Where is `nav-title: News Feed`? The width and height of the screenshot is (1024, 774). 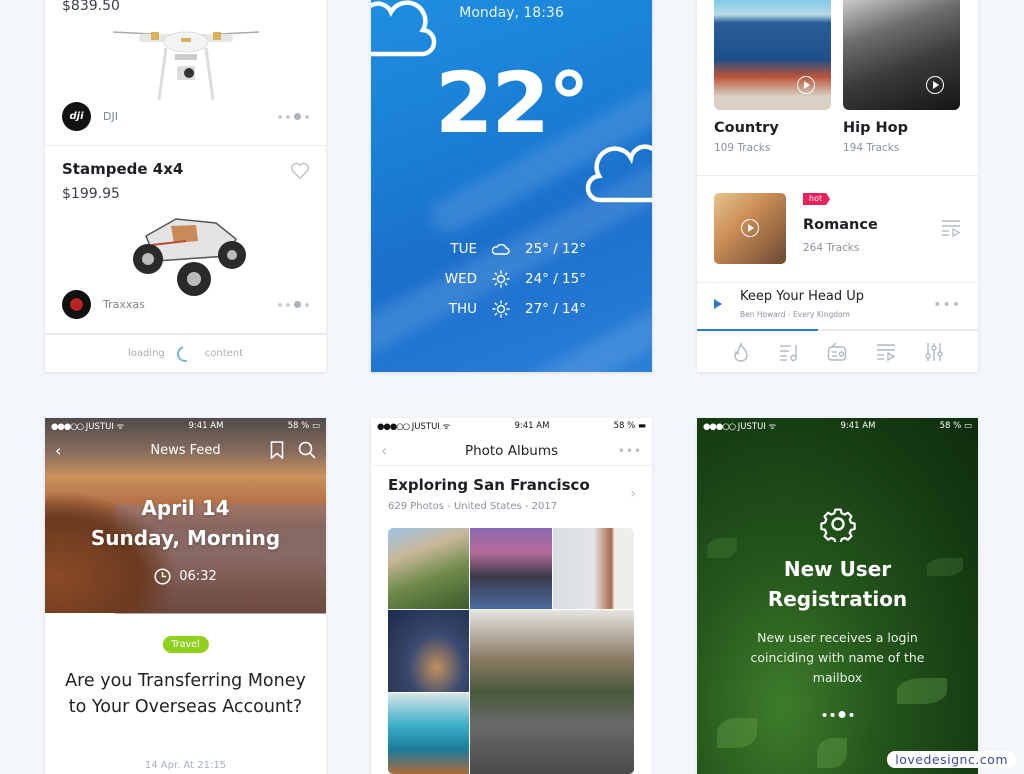
nav-title: News Feed is located at coordinates (185, 450).